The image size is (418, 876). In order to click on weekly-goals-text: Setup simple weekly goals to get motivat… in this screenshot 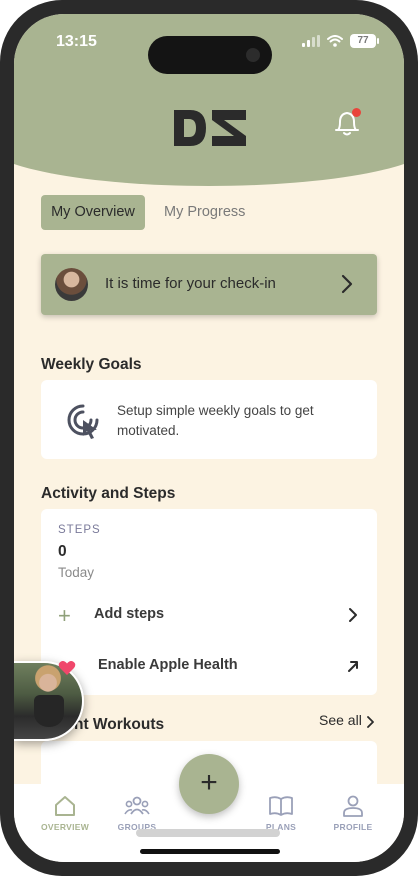, I will do `click(215, 420)`.